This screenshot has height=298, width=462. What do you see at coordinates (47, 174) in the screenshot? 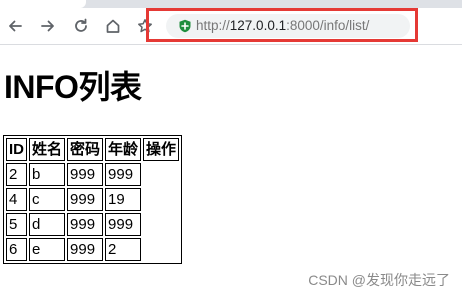
I see `cell-name: b` at bounding box center [47, 174].